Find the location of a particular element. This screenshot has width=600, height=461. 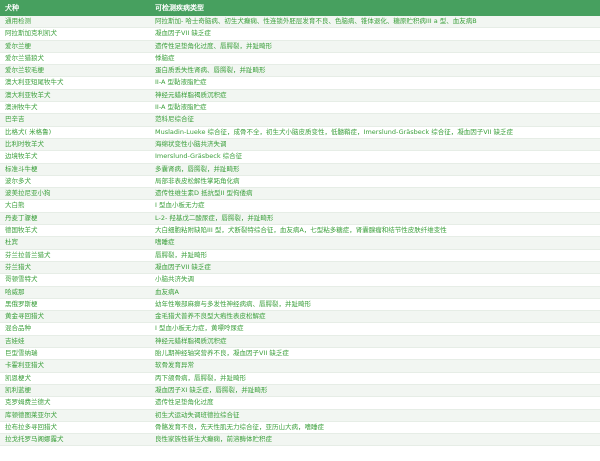

disease-cell: 软骨发育异常 is located at coordinates (375, 366).